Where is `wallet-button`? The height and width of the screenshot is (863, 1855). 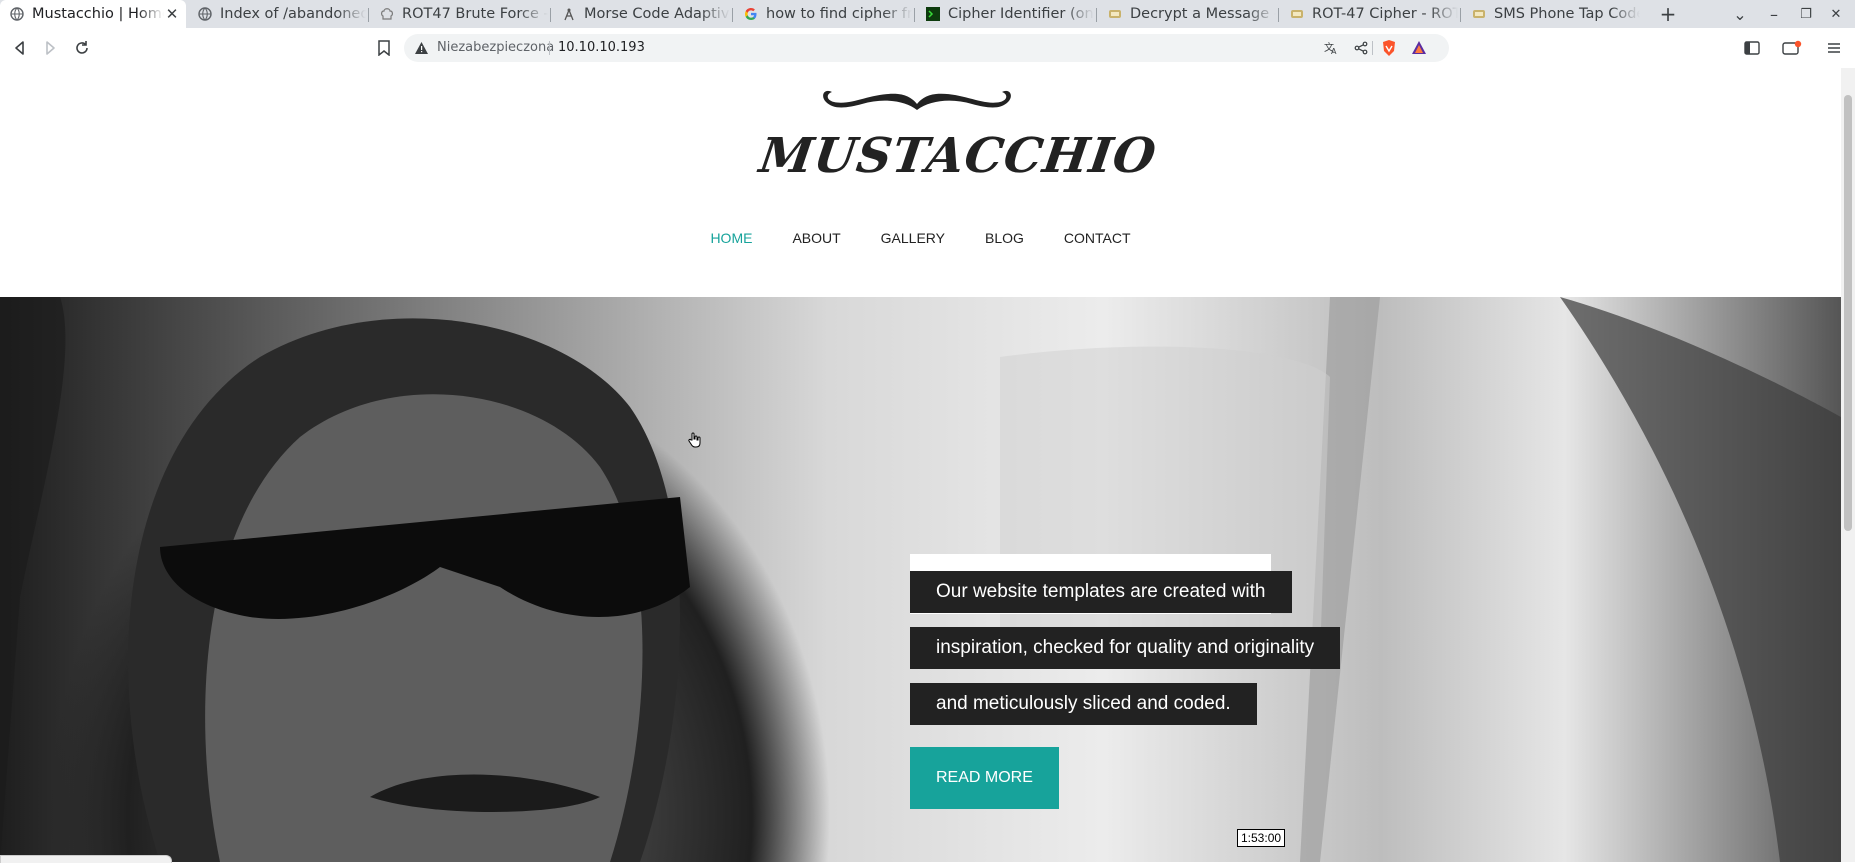 wallet-button is located at coordinates (1792, 48).